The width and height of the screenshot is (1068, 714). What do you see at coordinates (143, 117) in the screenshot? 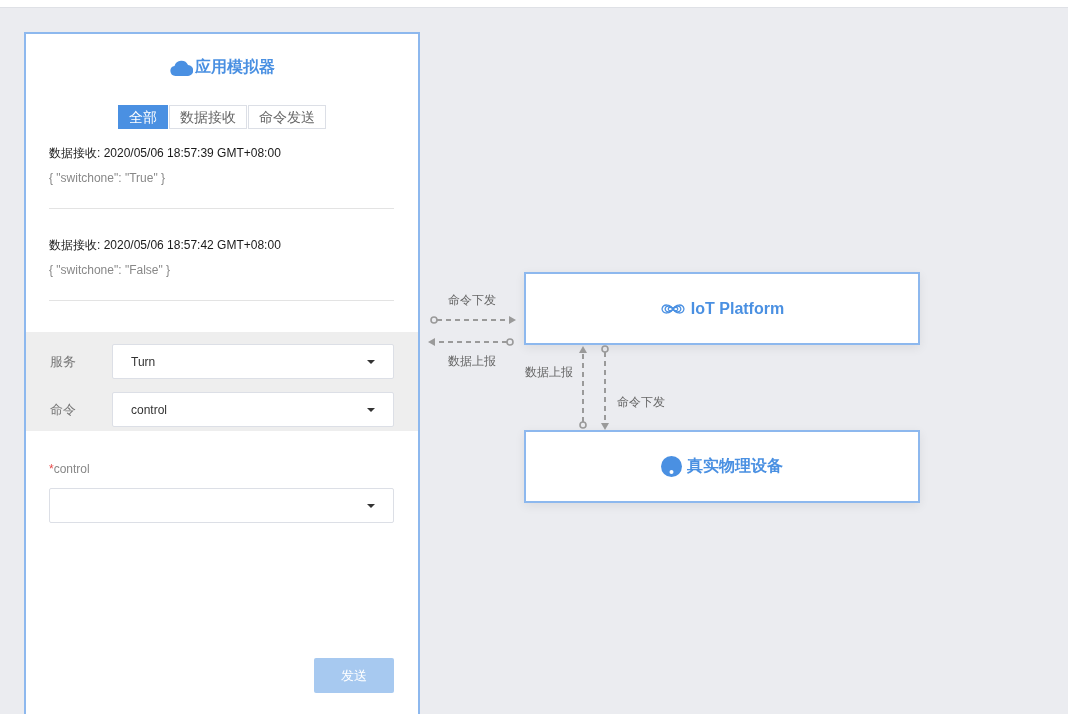
I see `filter-tab: 全部` at bounding box center [143, 117].